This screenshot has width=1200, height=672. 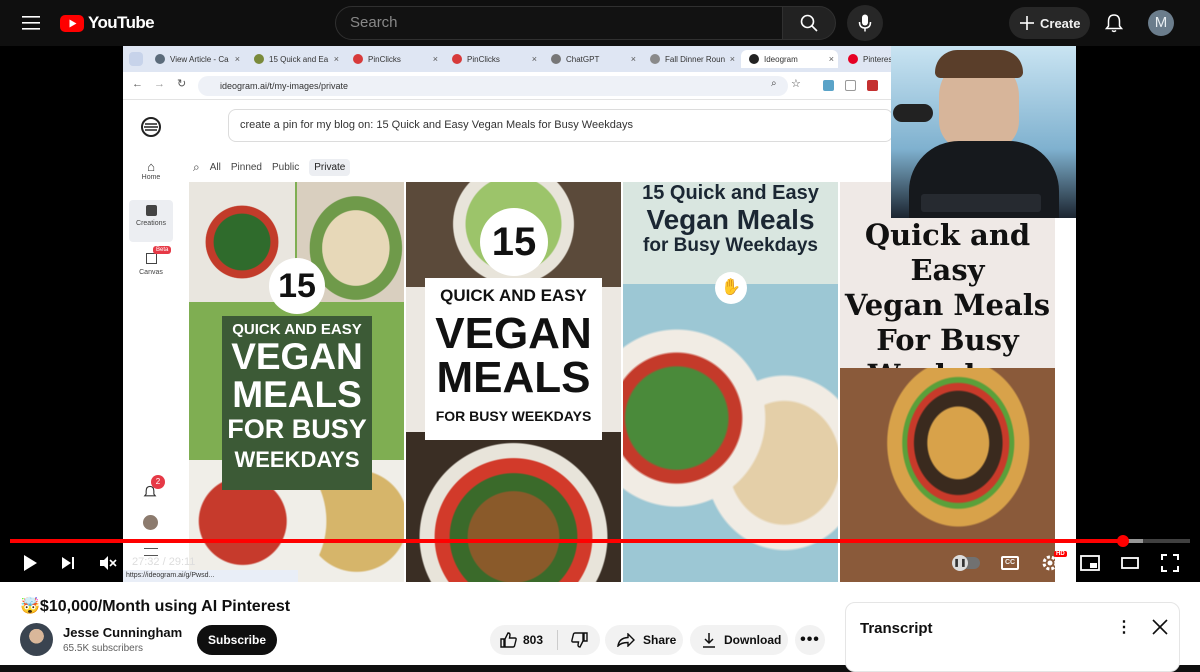 I want to click on filter-private: Private, so click(x=330, y=167).